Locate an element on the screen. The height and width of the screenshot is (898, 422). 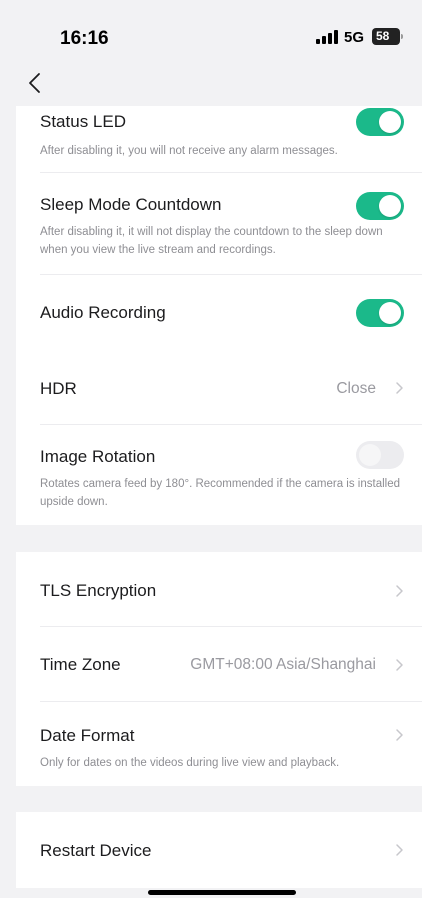
status-led-title: Status LED is located at coordinates (83, 121).